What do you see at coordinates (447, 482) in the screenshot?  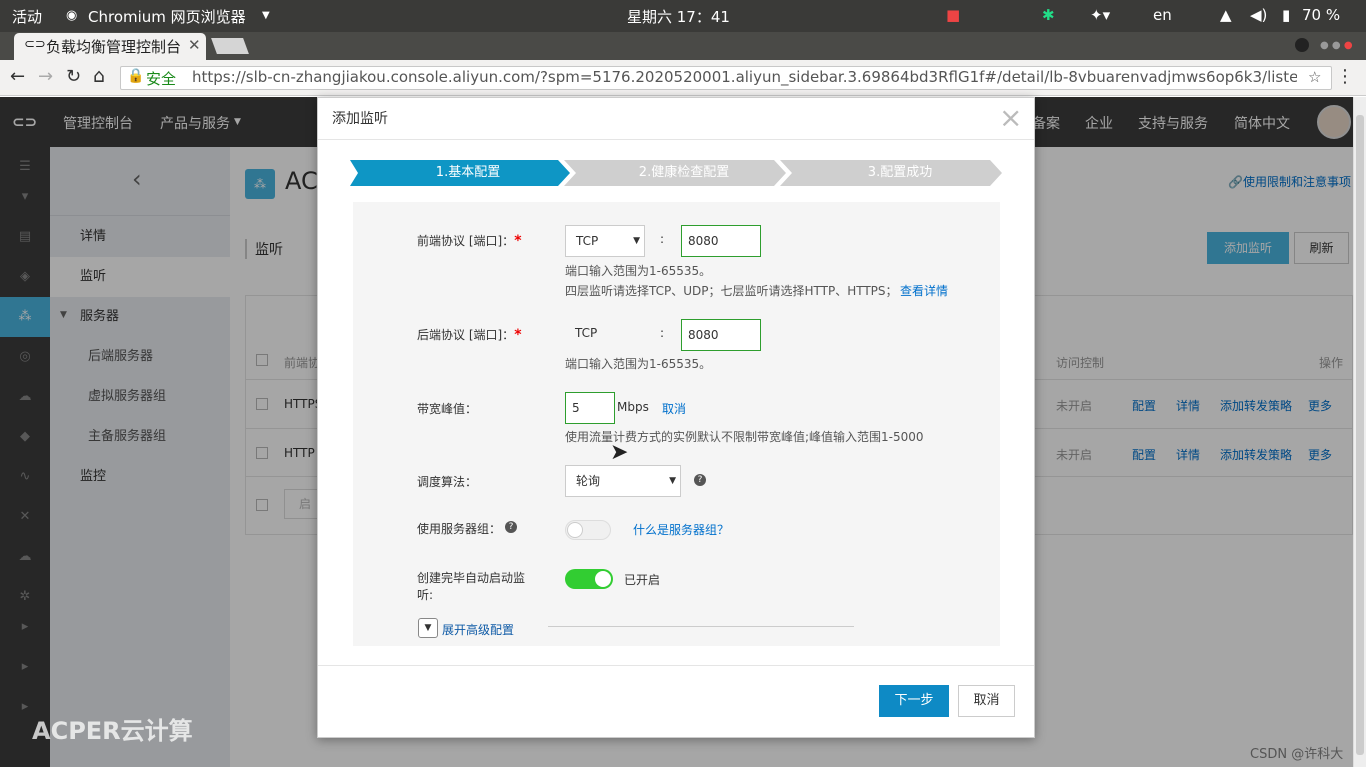 I see `algorithm-label: 调度算法：` at bounding box center [447, 482].